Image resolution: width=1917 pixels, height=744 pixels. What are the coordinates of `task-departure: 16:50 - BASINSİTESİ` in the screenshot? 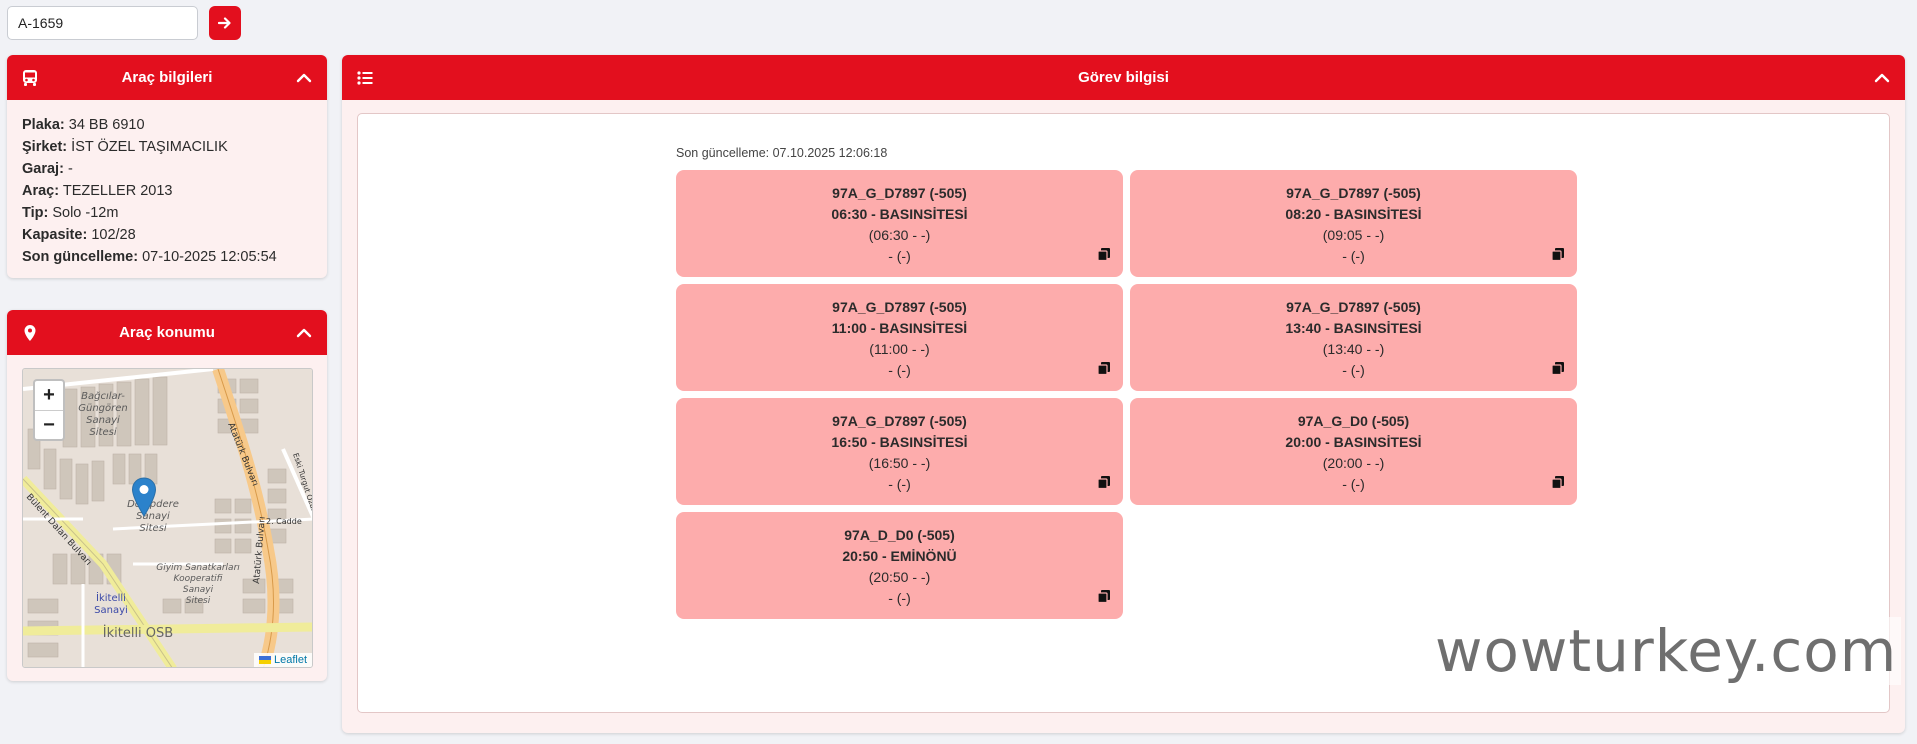 It's located at (899, 442).